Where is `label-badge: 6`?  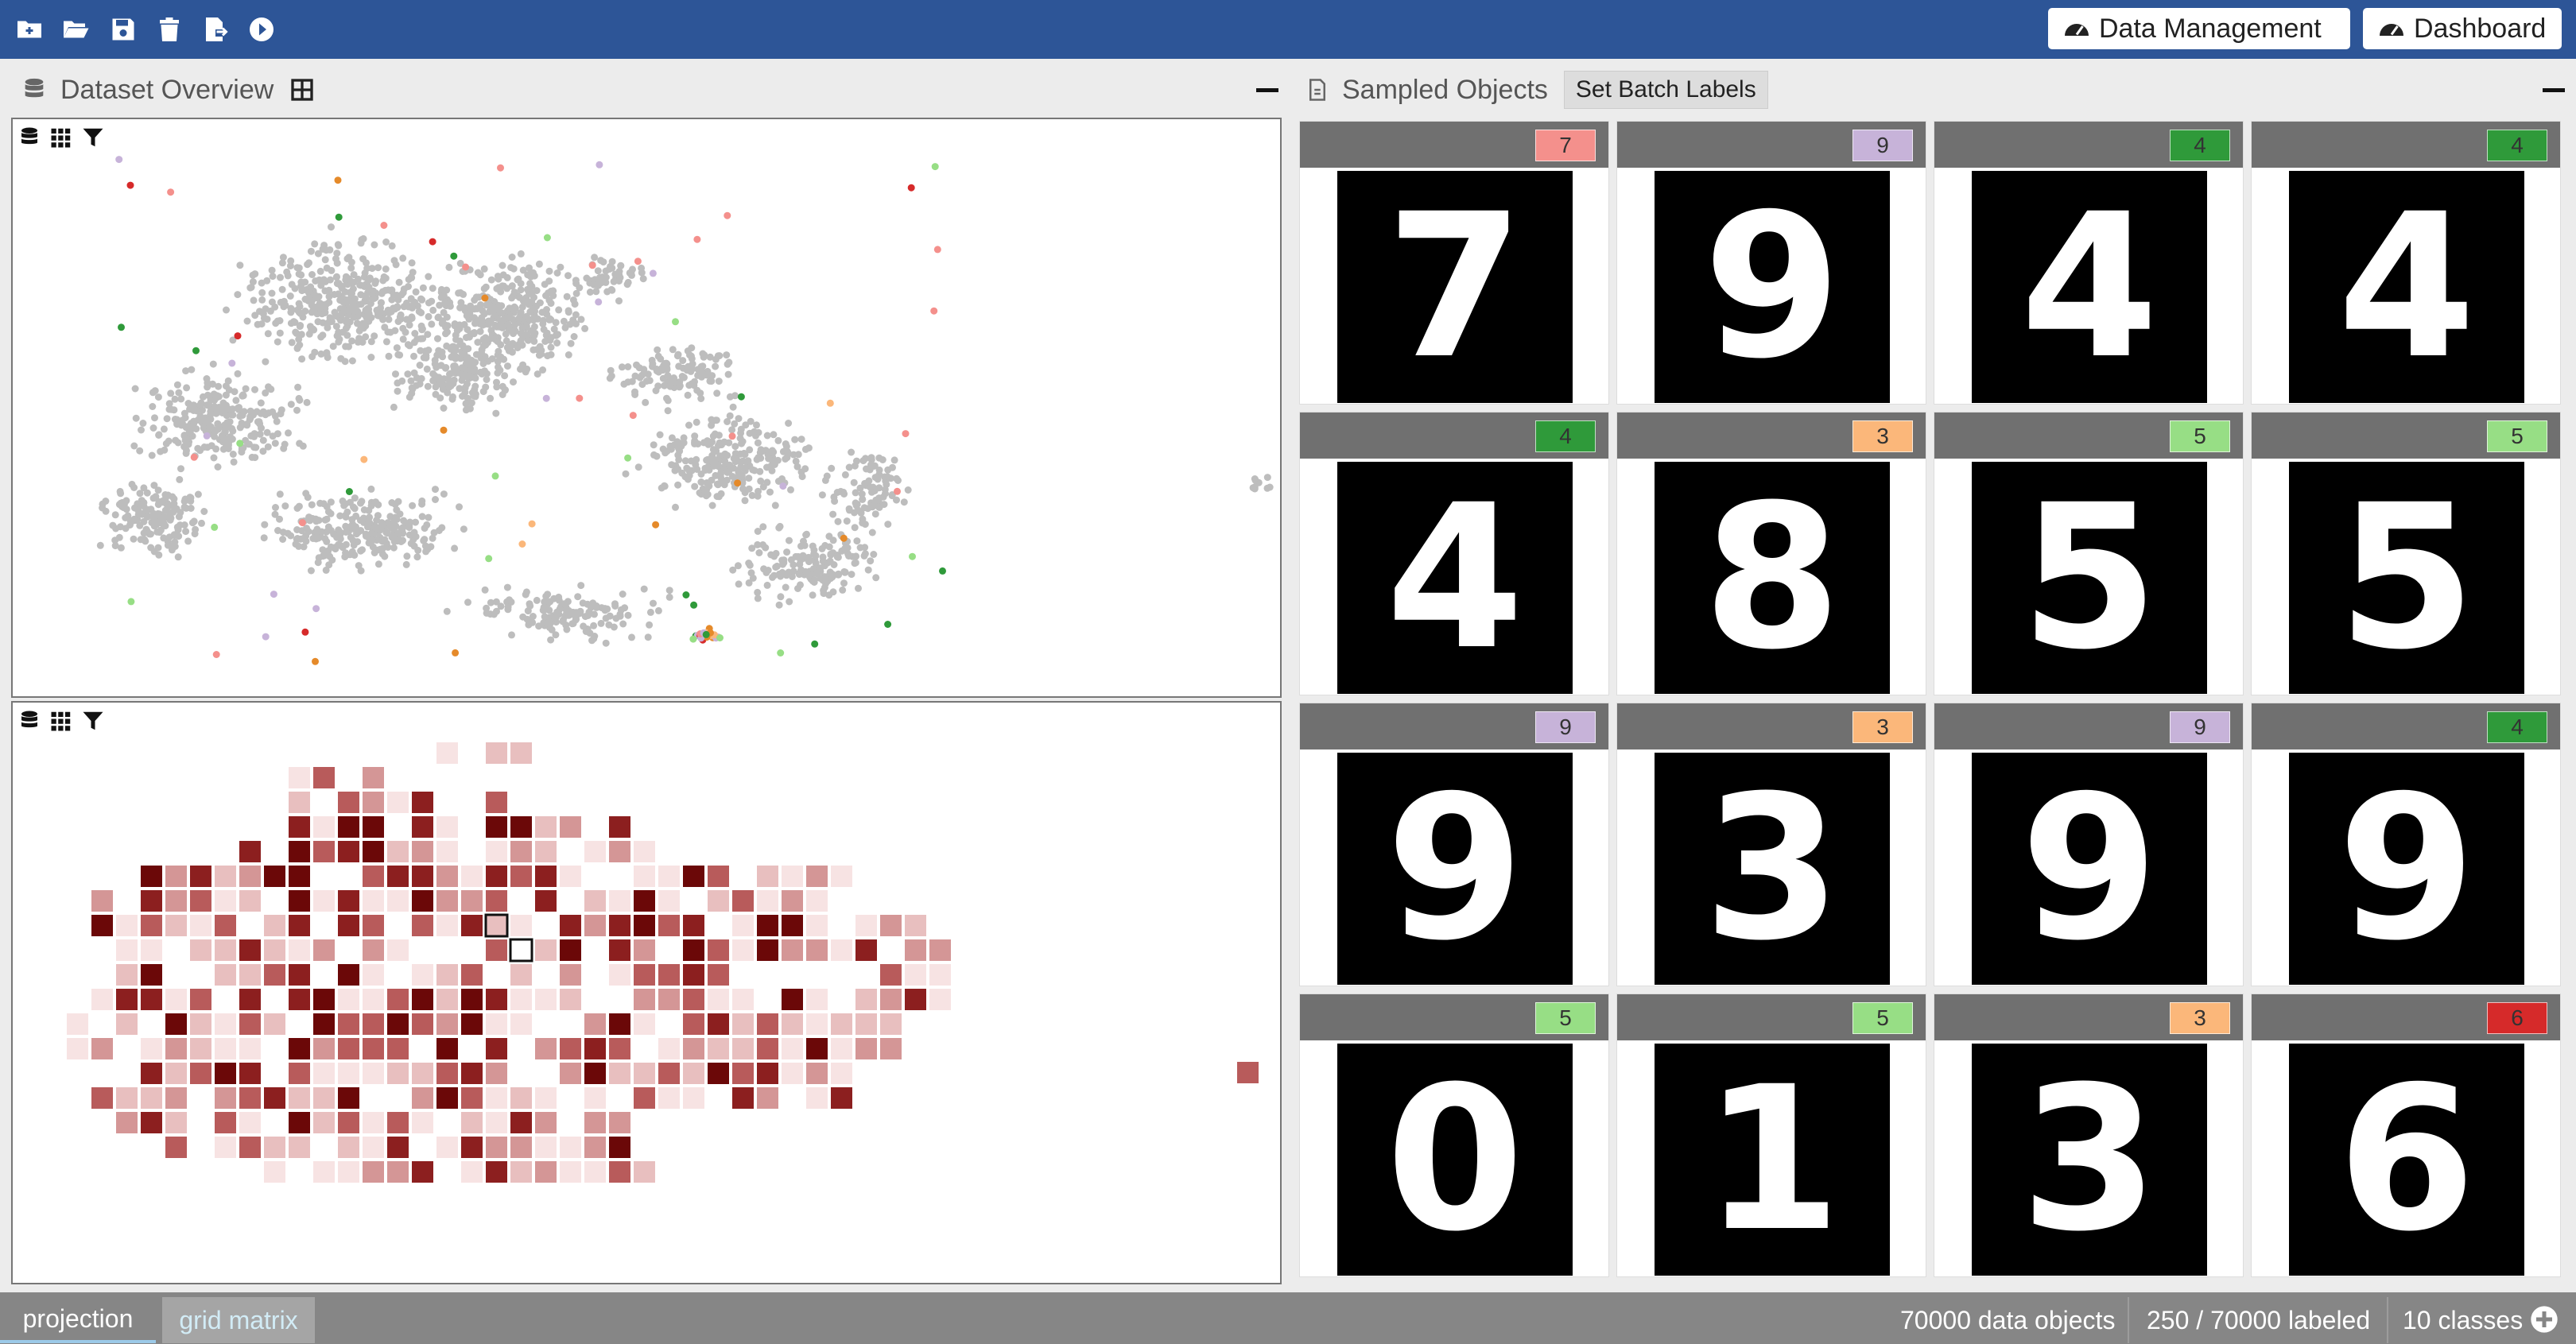 label-badge: 6 is located at coordinates (2517, 1018).